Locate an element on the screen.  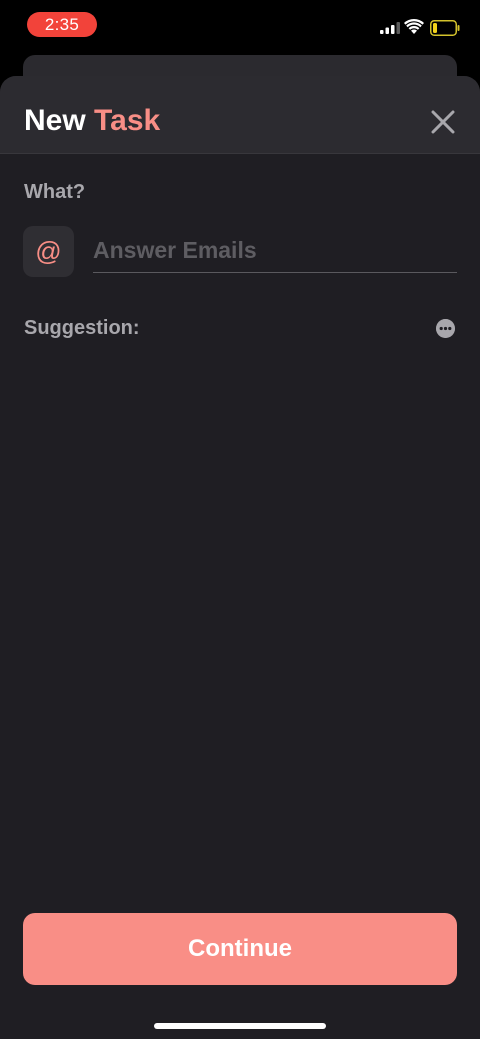
sheet-header: New Task is located at coordinates (240, 115).